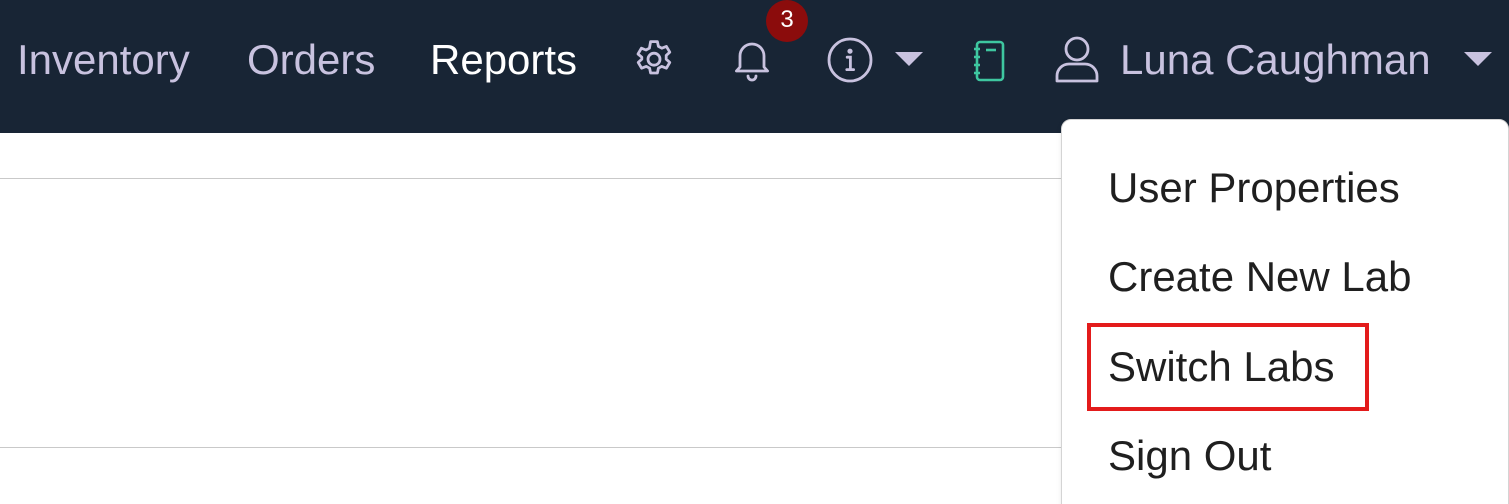 The image size is (1509, 504). I want to click on switch-labs-highlight, so click(1228, 367).